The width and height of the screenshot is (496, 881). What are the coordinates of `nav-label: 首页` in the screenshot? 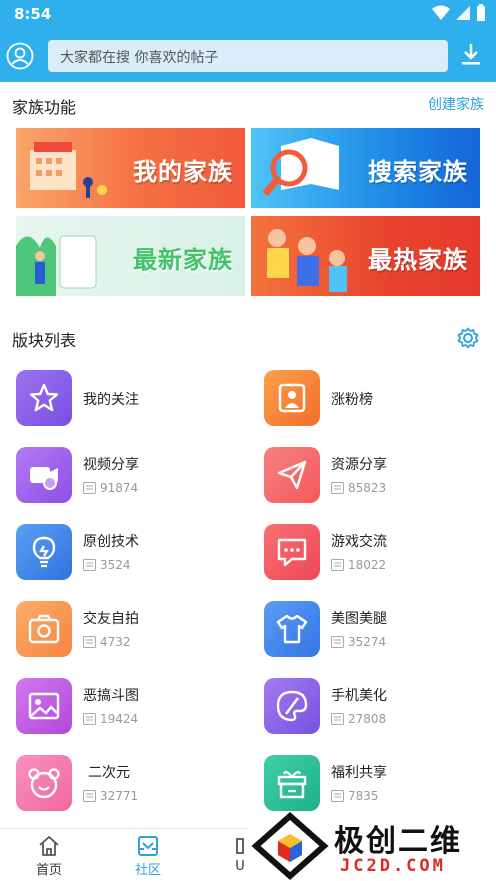 It's located at (48, 870).